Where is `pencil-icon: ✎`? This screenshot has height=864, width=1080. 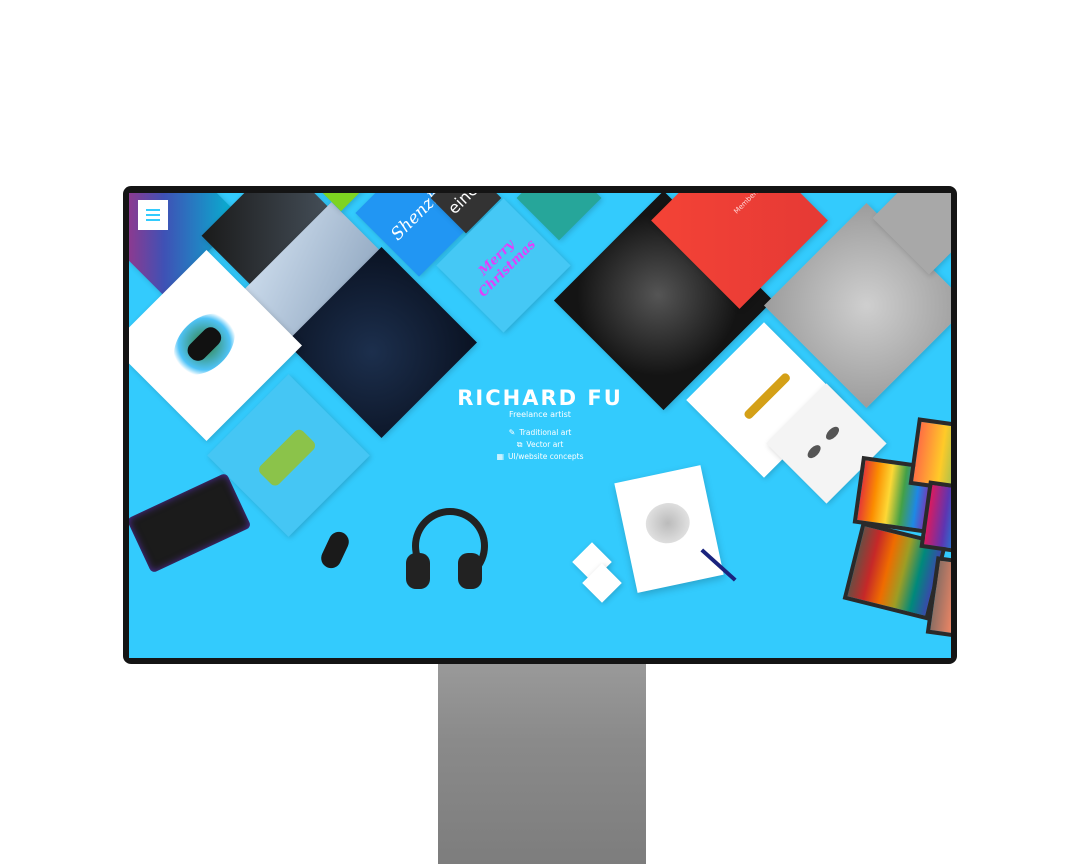
pencil-icon: ✎ is located at coordinates (512, 432).